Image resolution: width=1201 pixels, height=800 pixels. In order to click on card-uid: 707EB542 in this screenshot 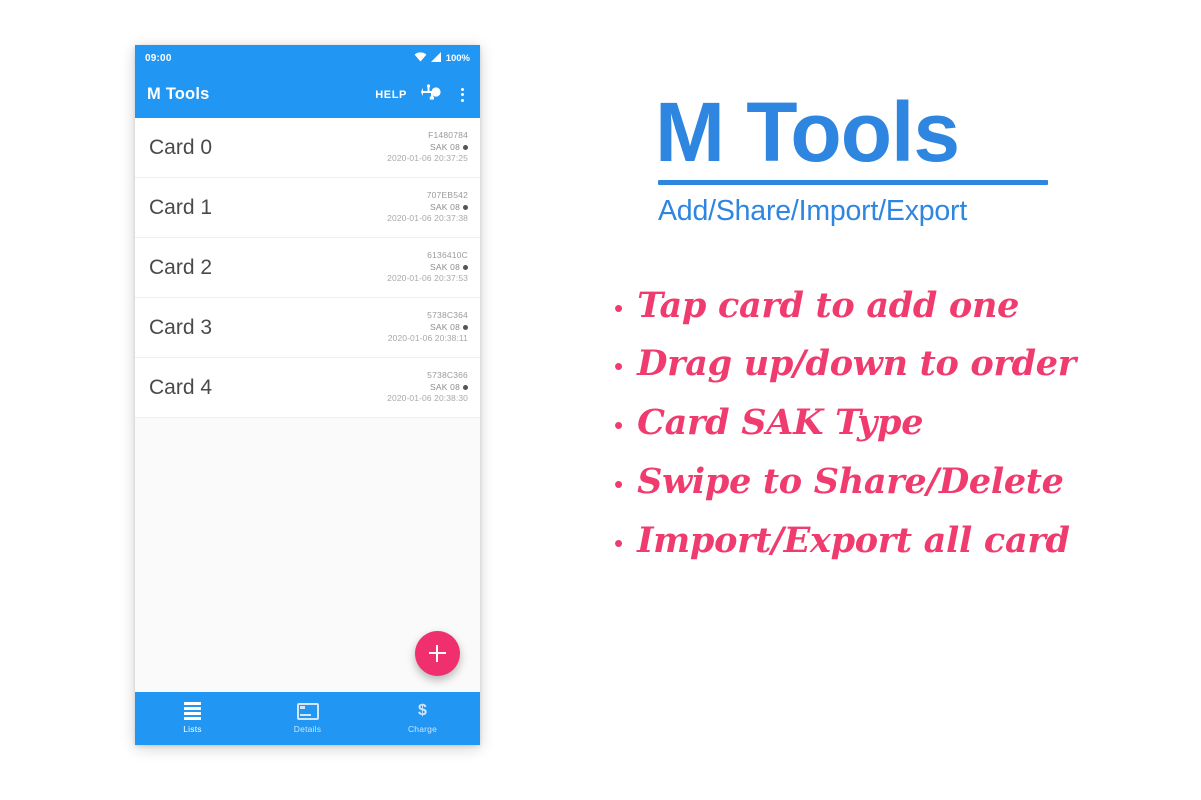, I will do `click(447, 195)`.